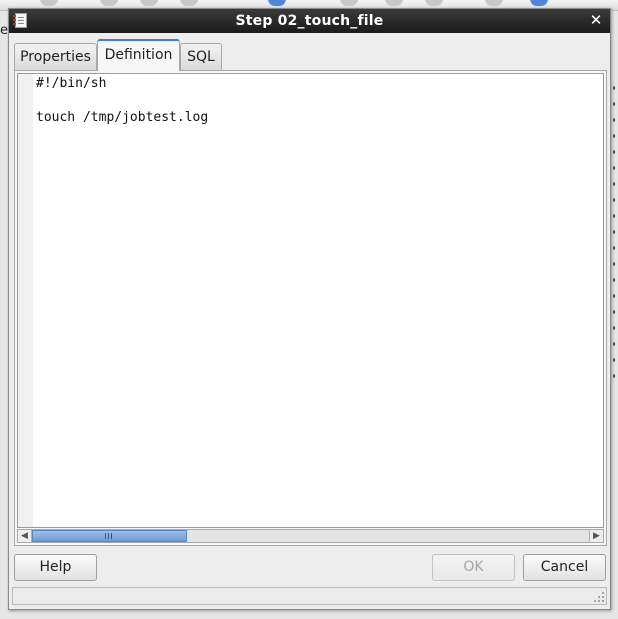  Describe the element at coordinates (138, 55) in the screenshot. I see `tab-definition: Definition` at that location.